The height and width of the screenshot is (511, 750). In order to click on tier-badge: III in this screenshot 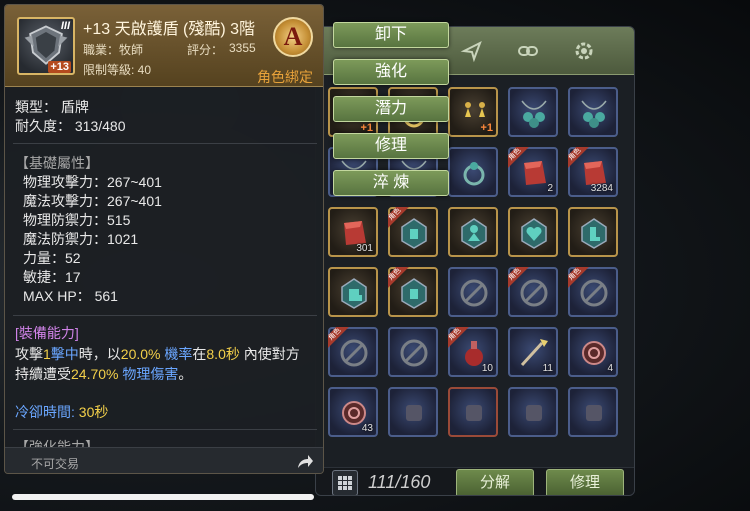, I will do `click(65, 26)`.